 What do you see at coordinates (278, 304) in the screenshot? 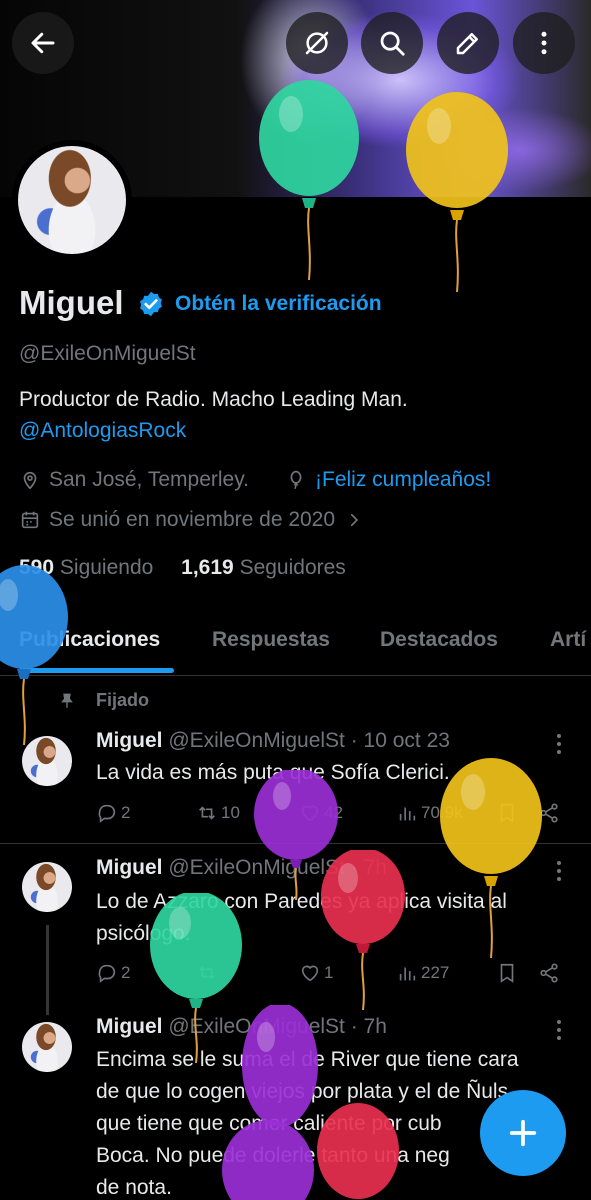
I see `get-verified-link: Obtén la verificación` at bounding box center [278, 304].